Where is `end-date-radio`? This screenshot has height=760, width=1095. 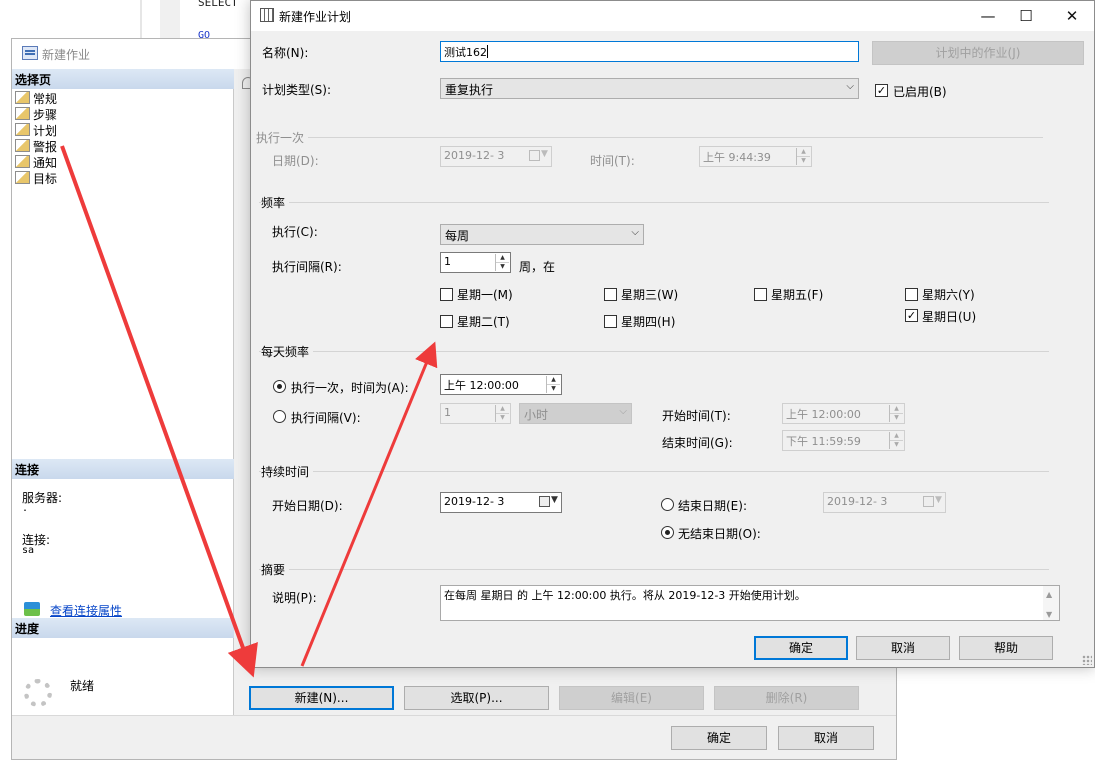 end-date-radio is located at coordinates (667, 504).